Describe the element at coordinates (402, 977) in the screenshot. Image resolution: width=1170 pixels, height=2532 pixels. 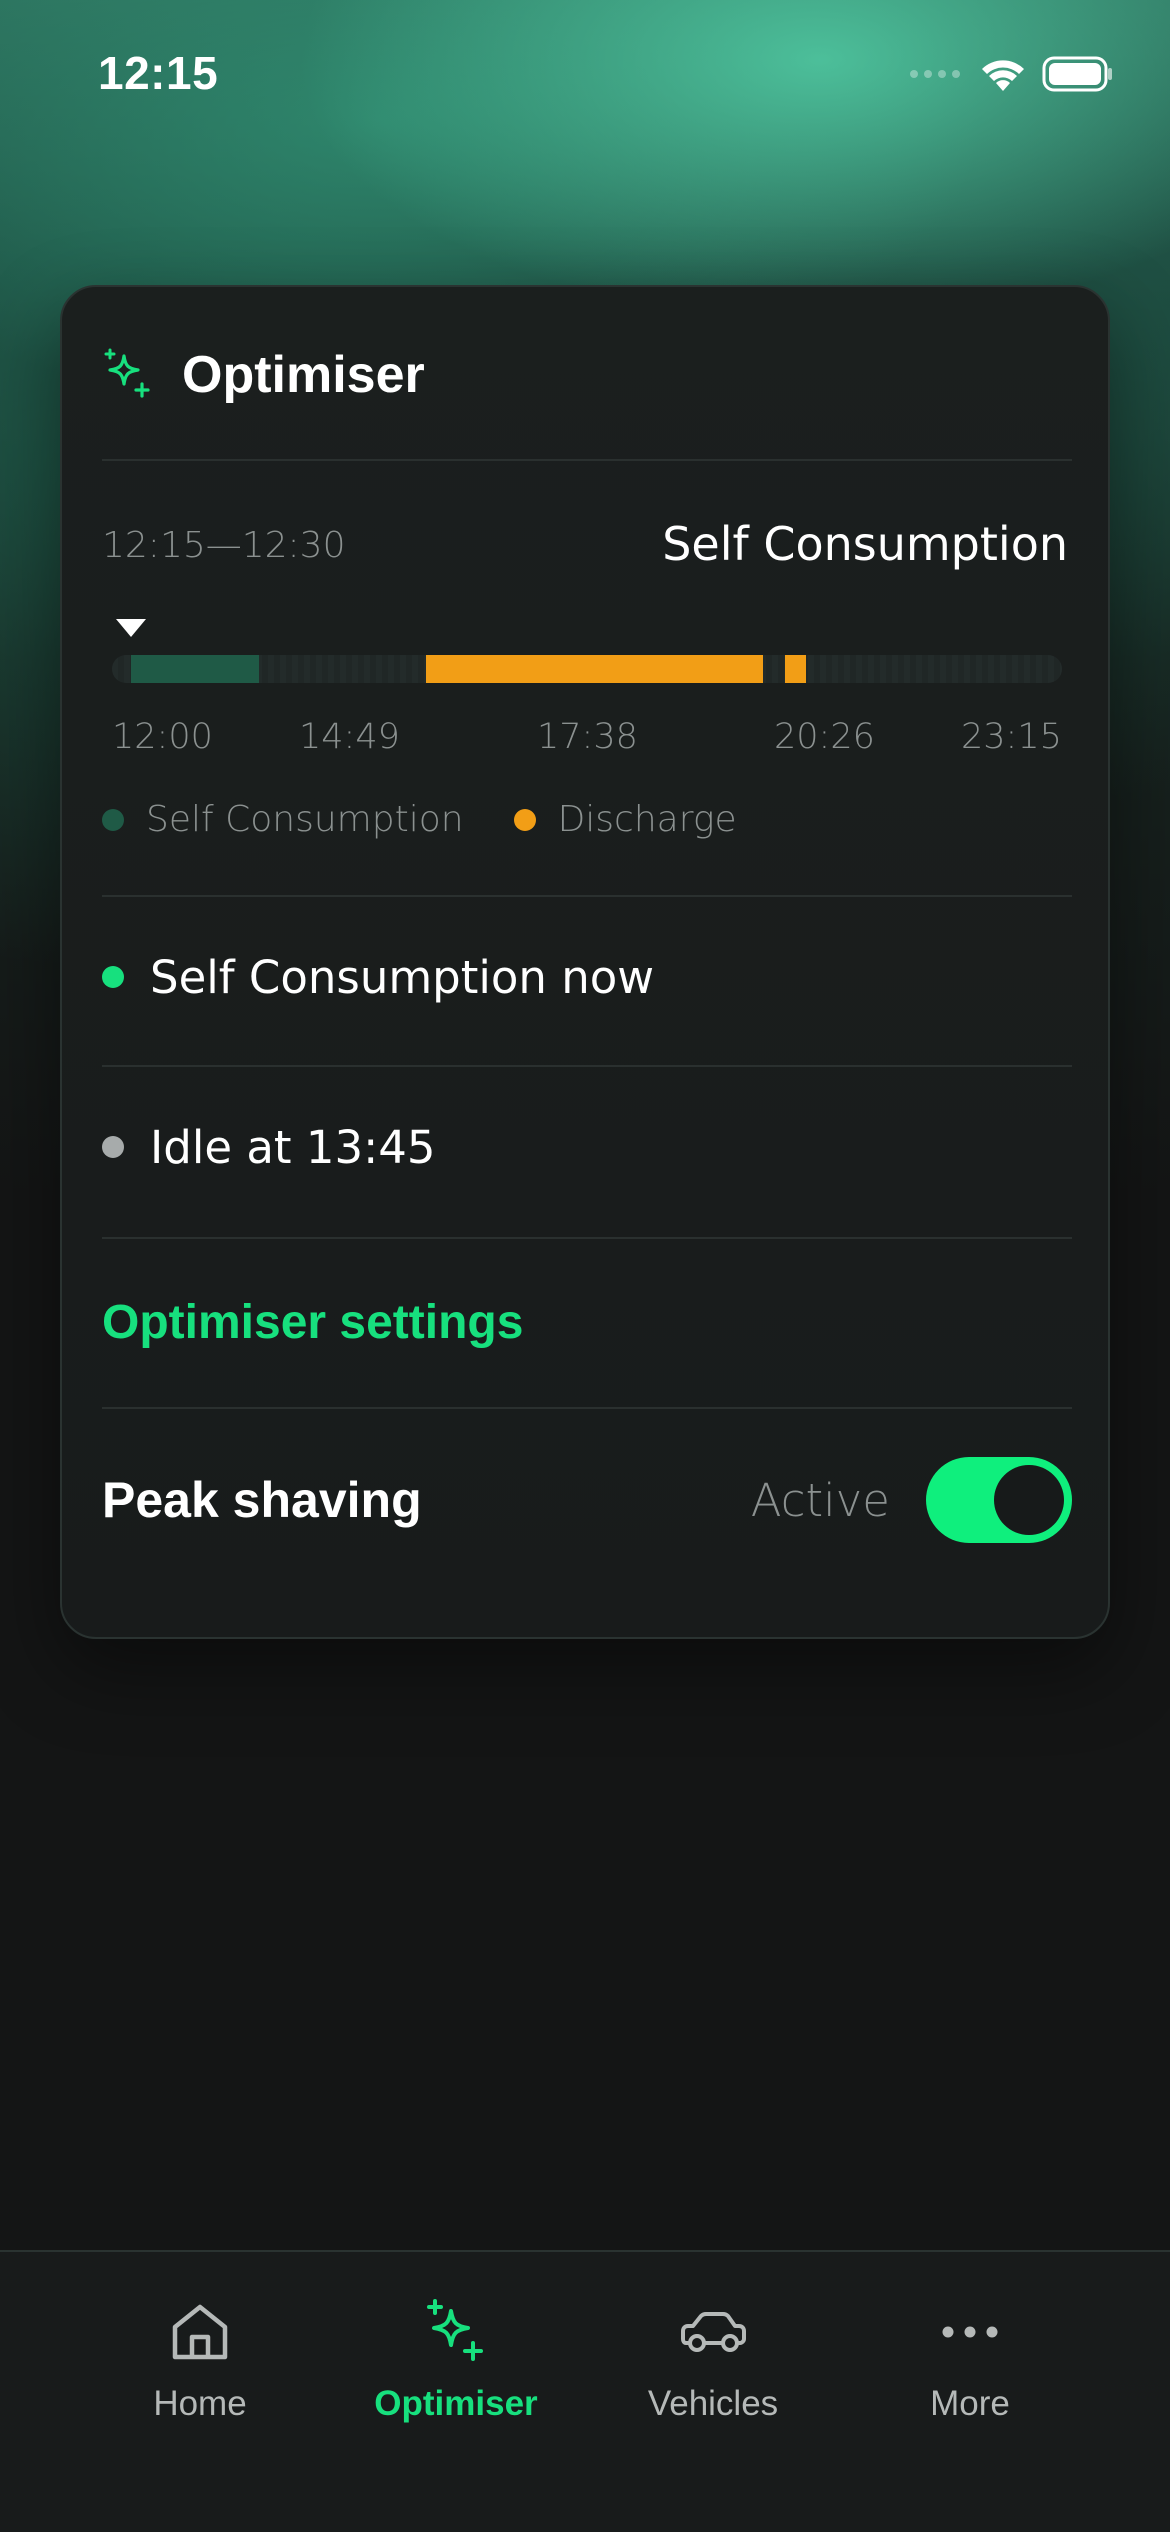
I see `current-status-text: Self Consumption now` at that location.